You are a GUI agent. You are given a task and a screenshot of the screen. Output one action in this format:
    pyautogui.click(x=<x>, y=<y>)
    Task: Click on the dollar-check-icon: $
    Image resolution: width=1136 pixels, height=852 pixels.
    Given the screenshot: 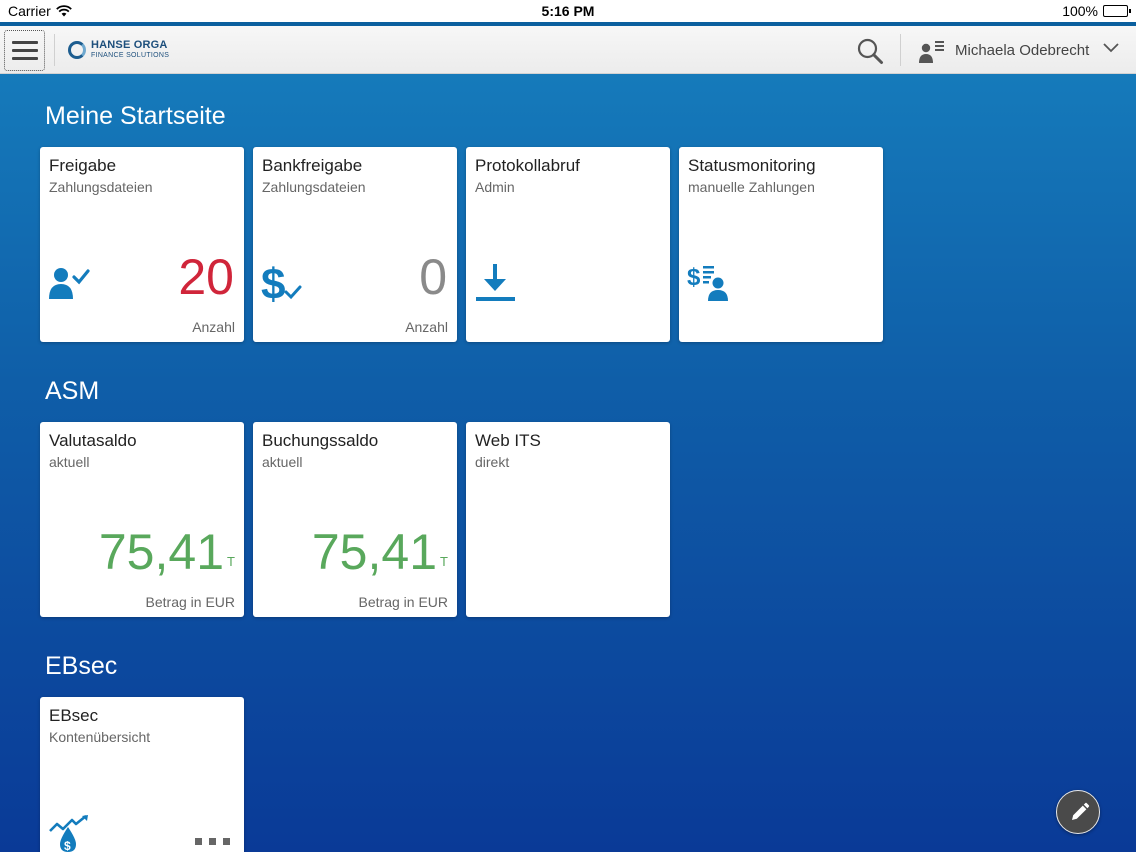 What is the action you would take?
    pyautogui.click(x=284, y=284)
    